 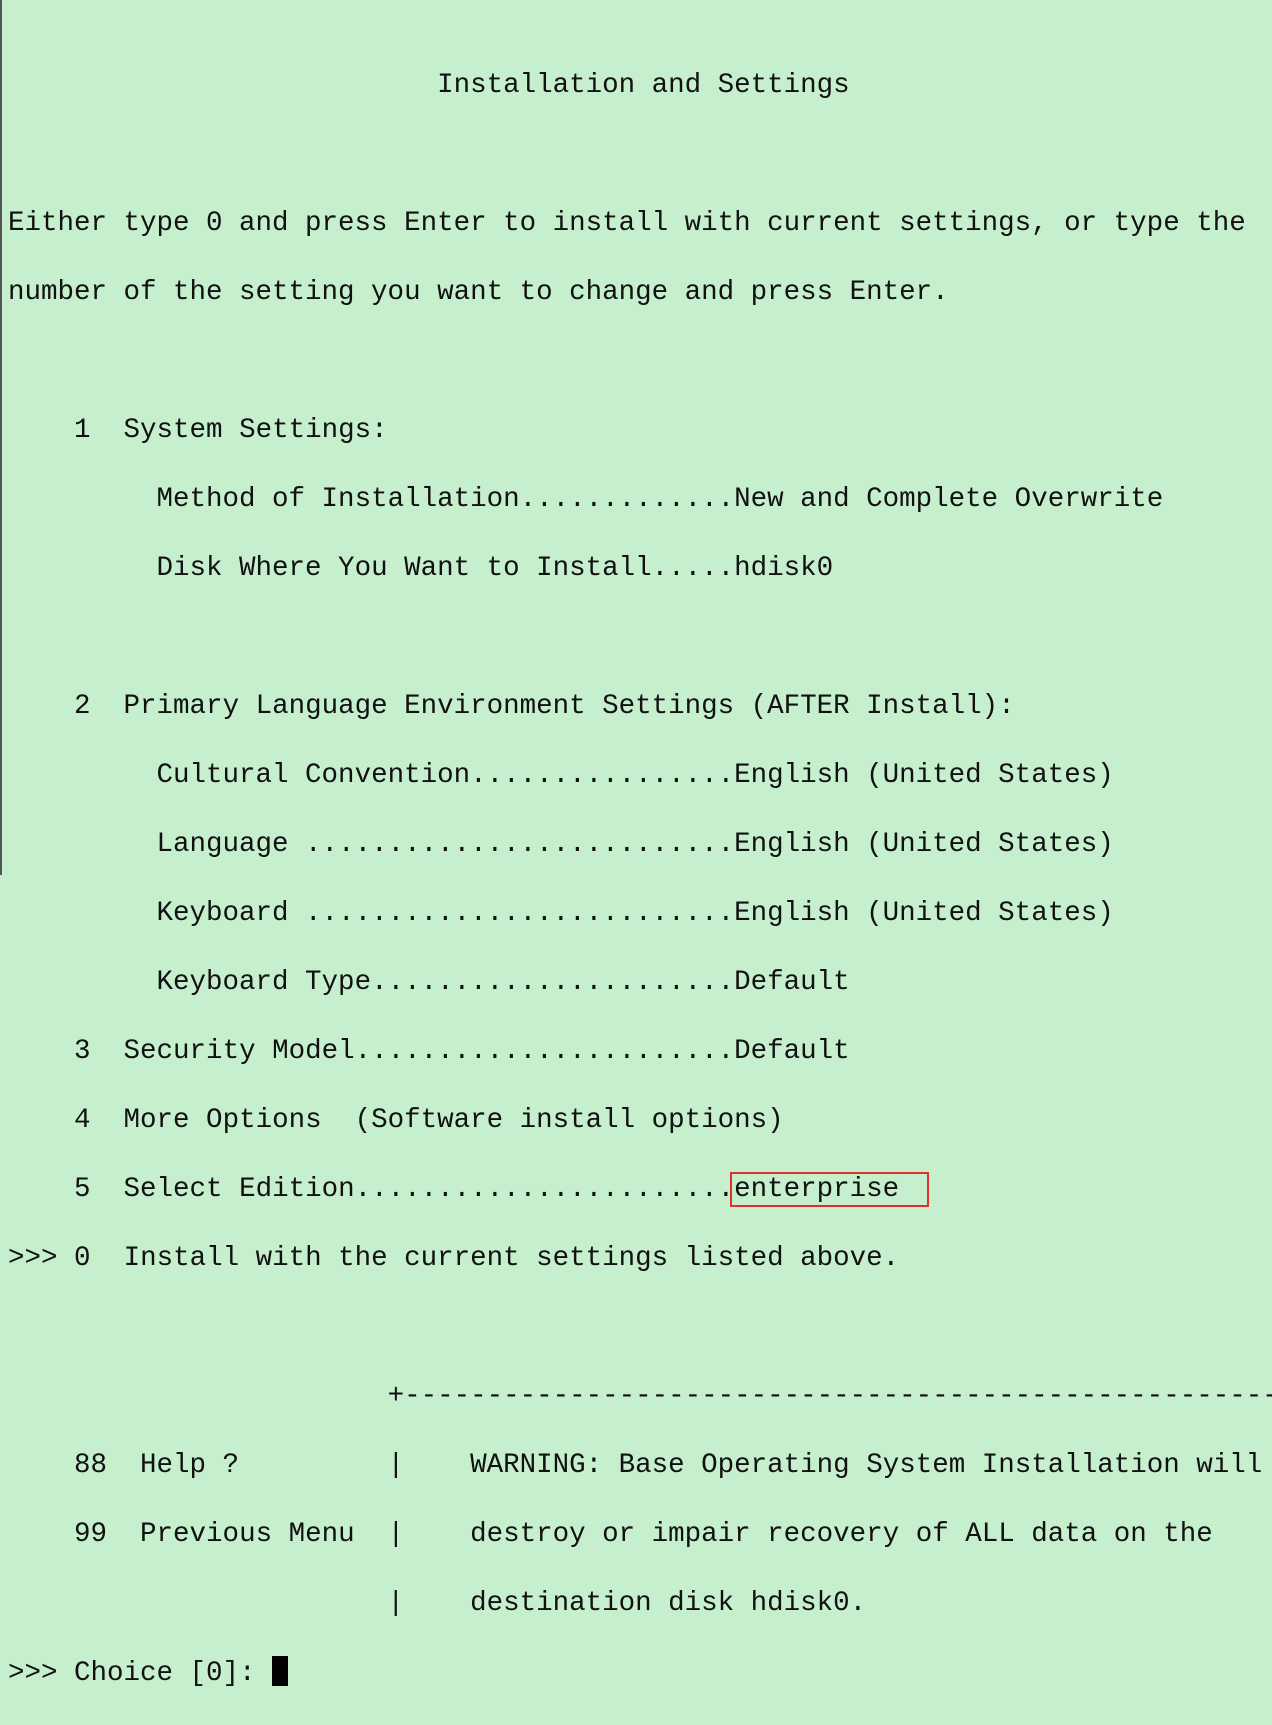 What do you see at coordinates (123, 1465) in the screenshot?
I see `help-option: 88 Help ?` at bounding box center [123, 1465].